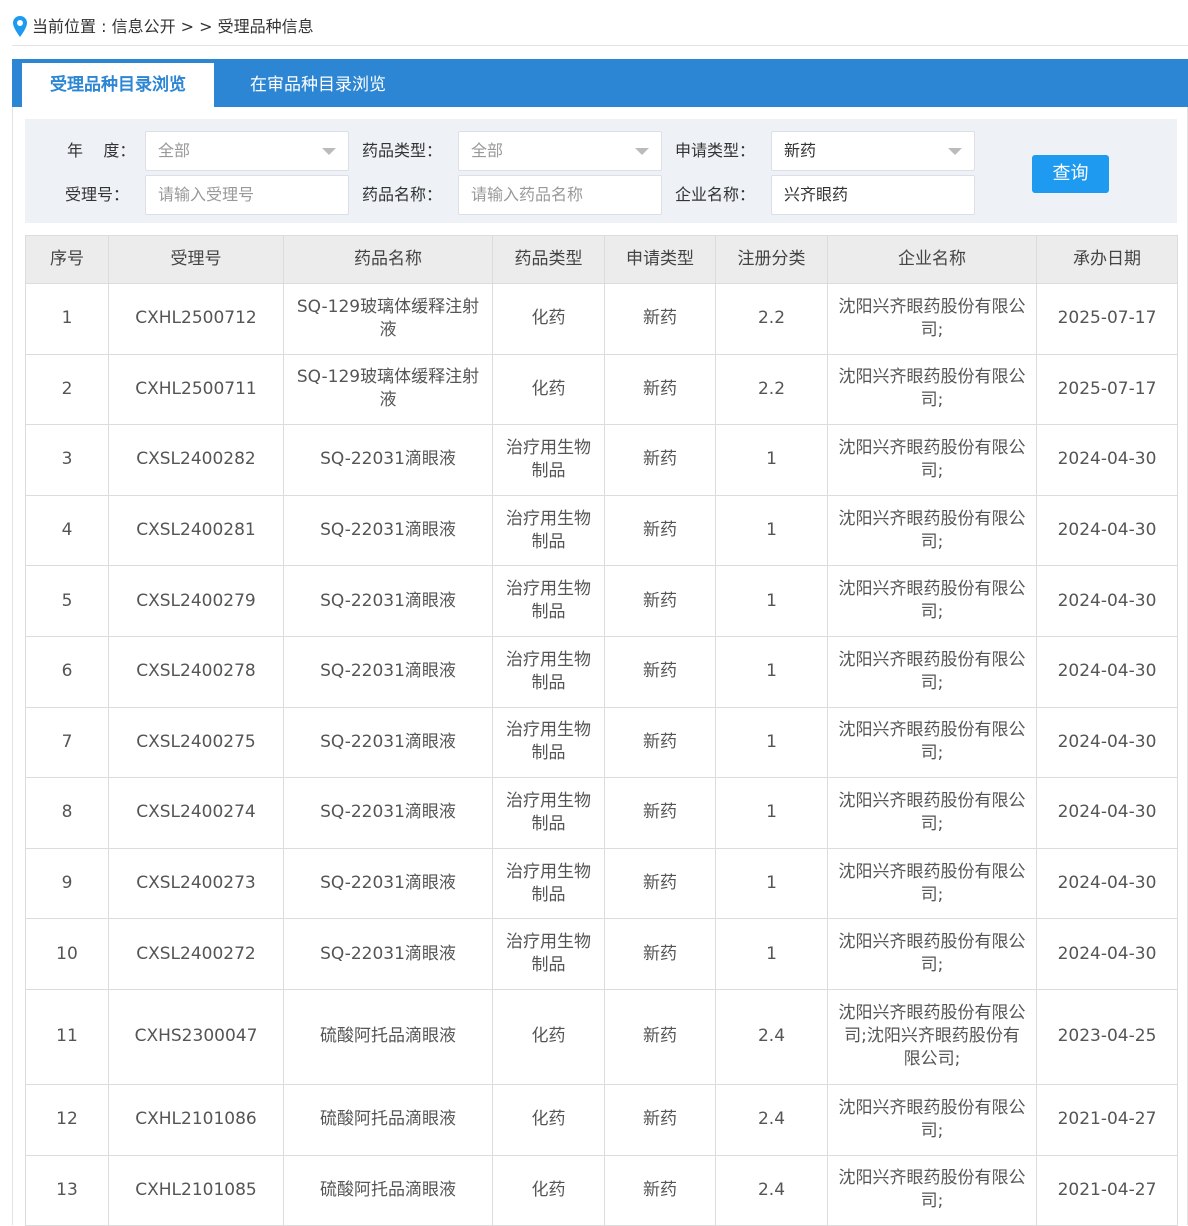 The image size is (1188, 1226). Describe the element at coordinates (67, 671) in the screenshot. I see `cell-index: 6` at that location.